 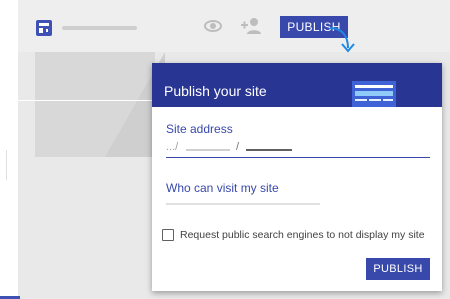 What do you see at coordinates (99, 28) in the screenshot?
I see `site-title-placeholder` at bounding box center [99, 28].